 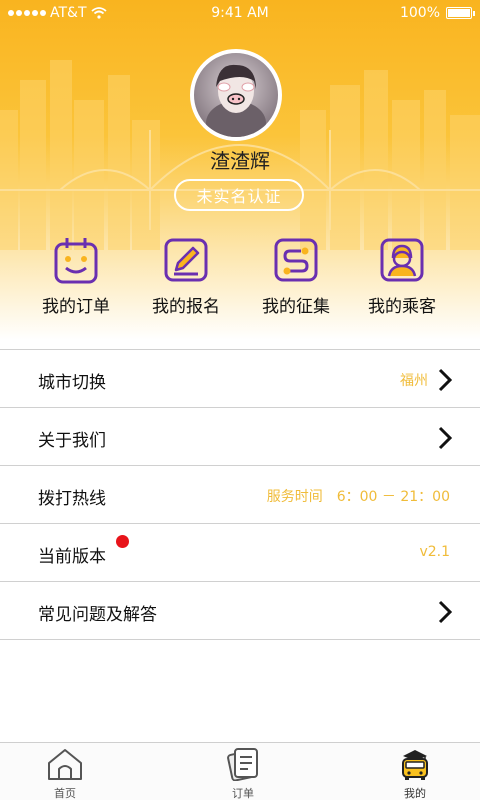 What do you see at coordinates (296, 260) in the screenshot?
I see `route-icon` at bounding box center [296, 260].